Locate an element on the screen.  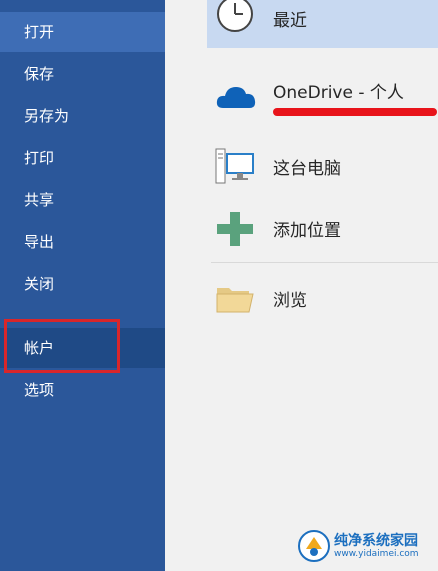
sidebar-item-label: 打开 is located at coordinates (39, 32).